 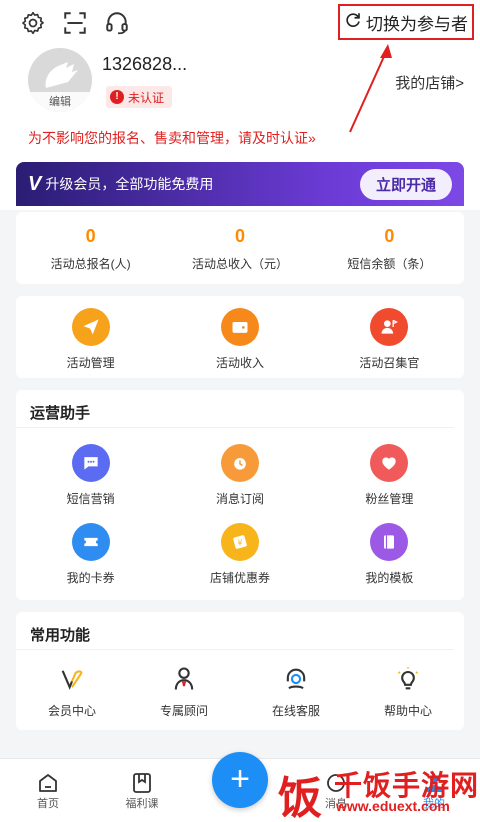 I want to click on home-icon, so click(x=48, y=783).